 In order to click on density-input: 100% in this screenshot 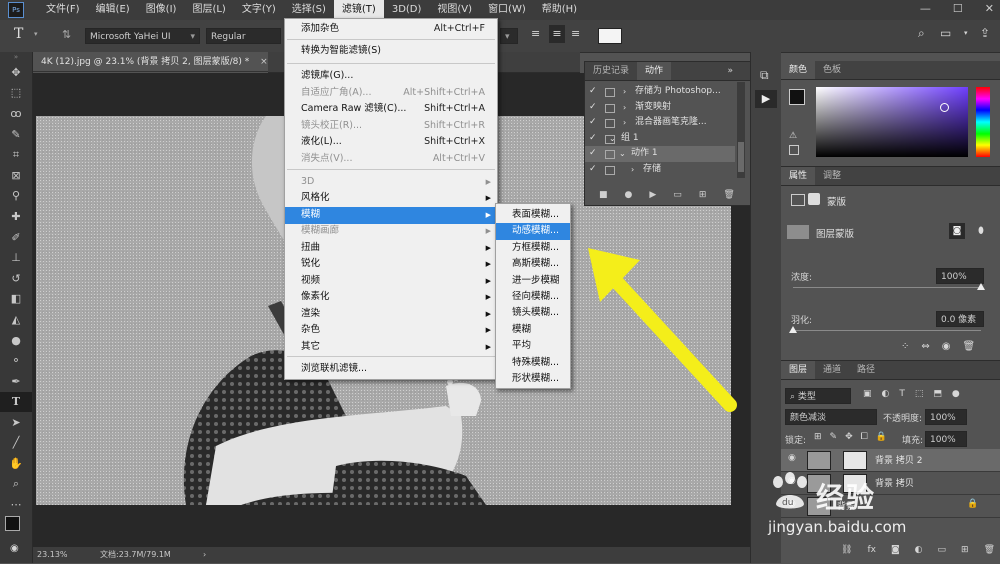, I will do `click(960, 276)`.